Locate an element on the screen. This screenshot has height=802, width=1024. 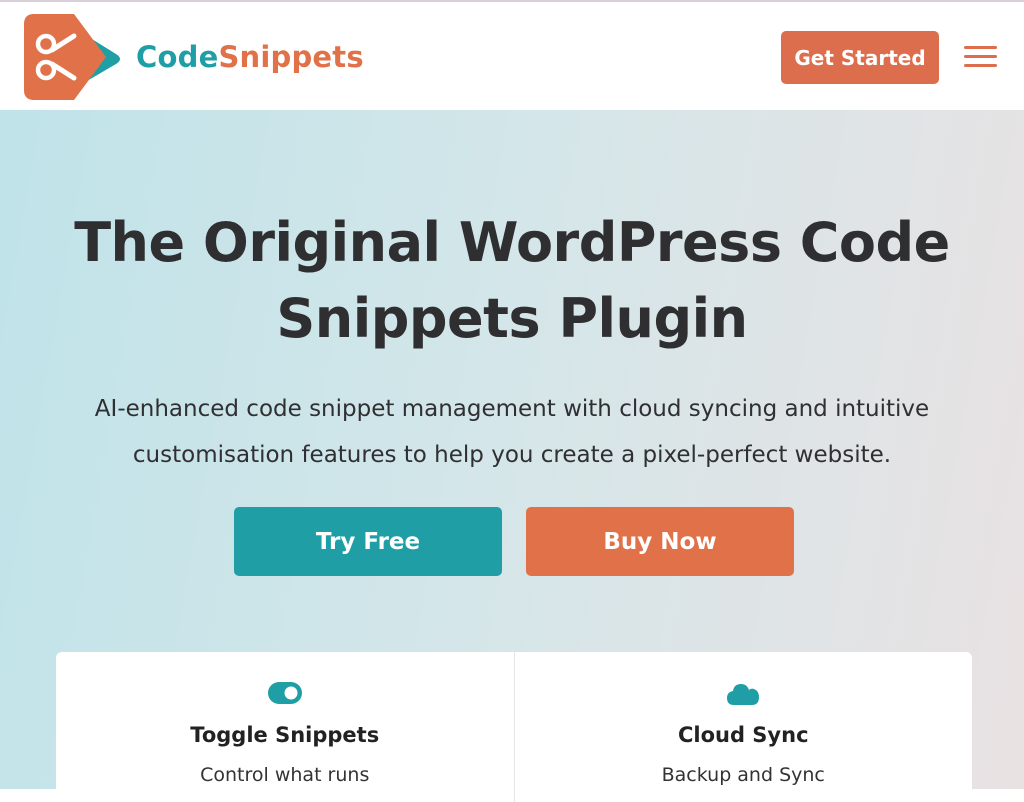
get-started-button: Get Started is located at coordinates (860, 57).